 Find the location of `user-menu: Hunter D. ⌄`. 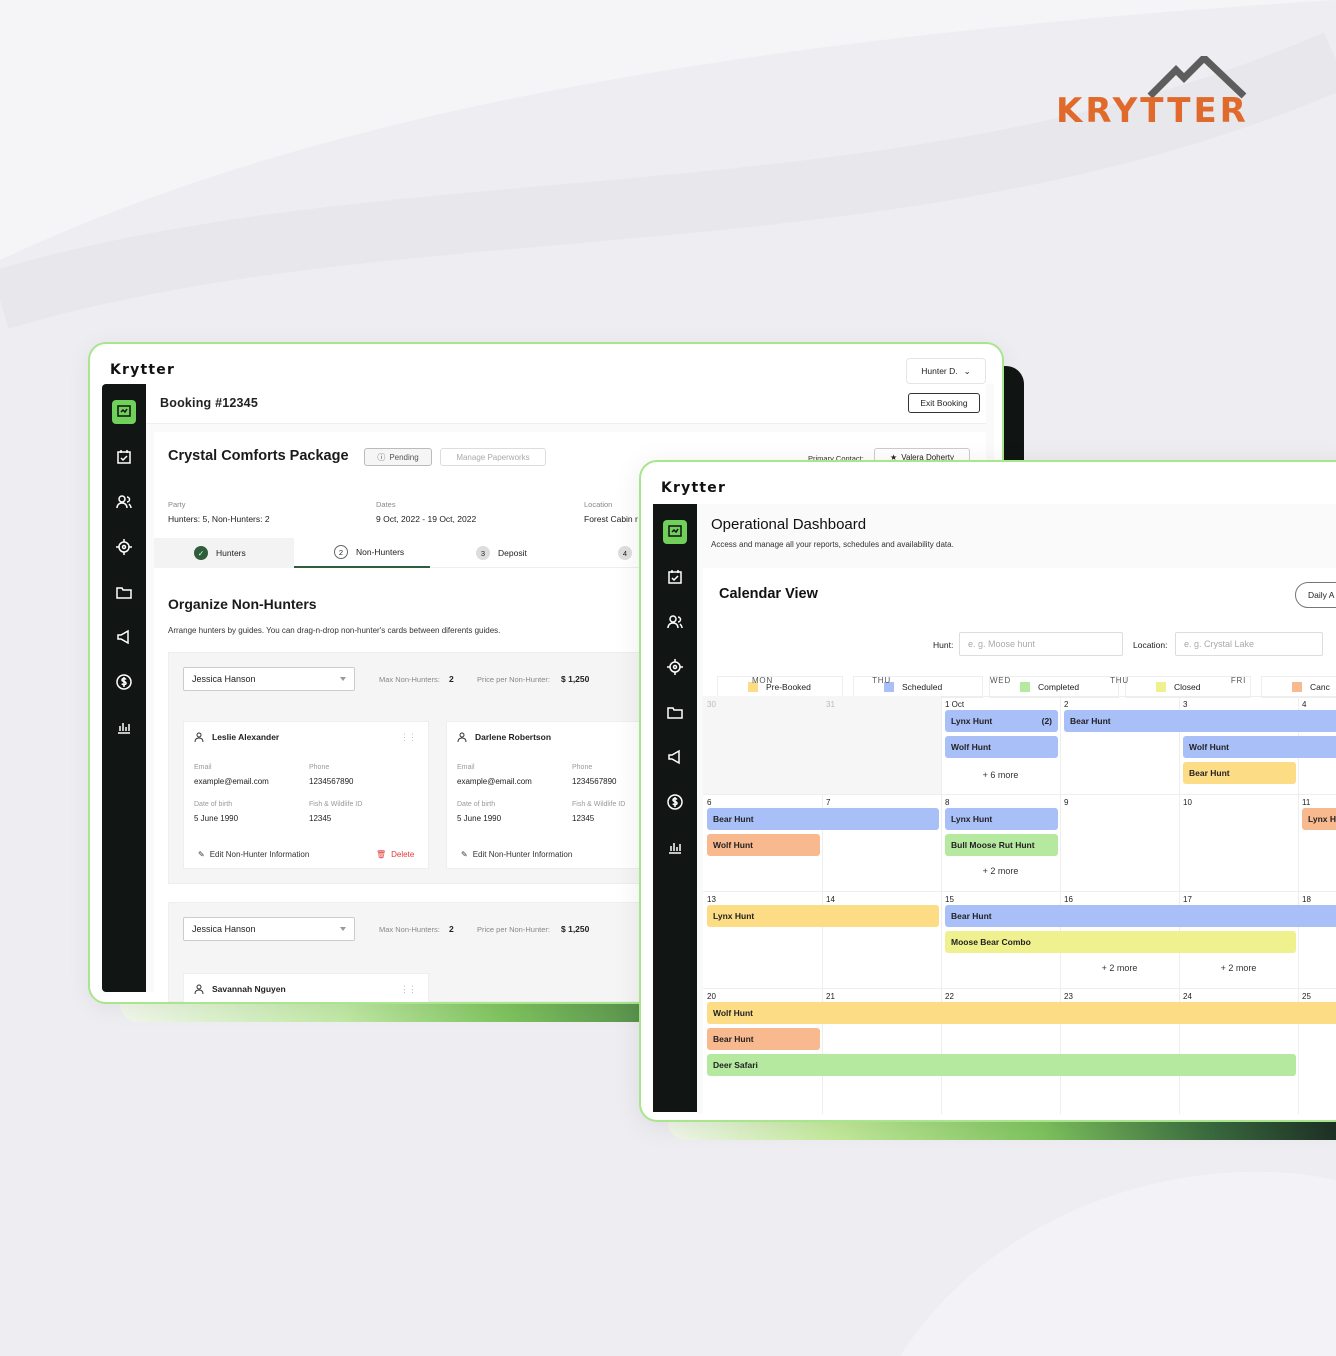

user-menu: Hunter D. ⌄ is located at coordinates (946, 371).